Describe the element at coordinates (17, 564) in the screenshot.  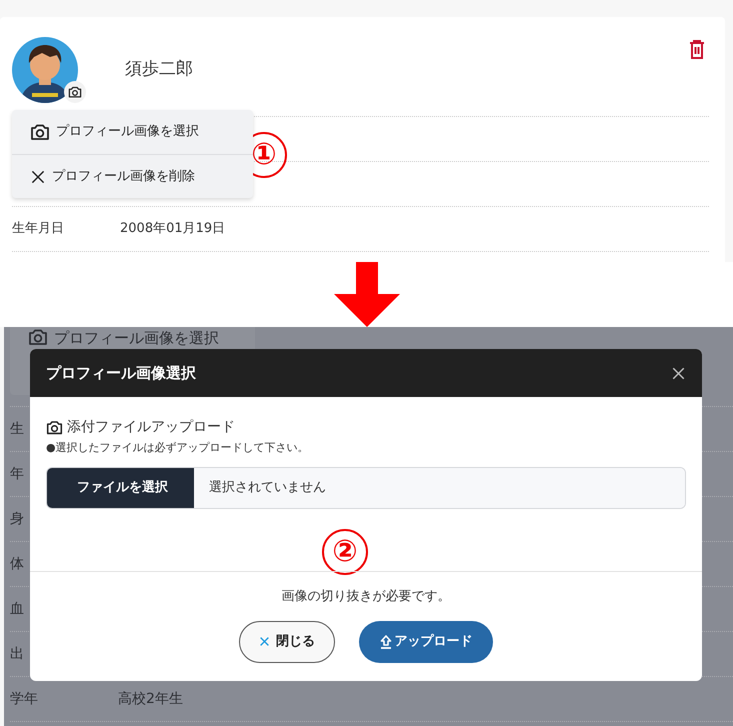
I see `row-label: 体` at that location.